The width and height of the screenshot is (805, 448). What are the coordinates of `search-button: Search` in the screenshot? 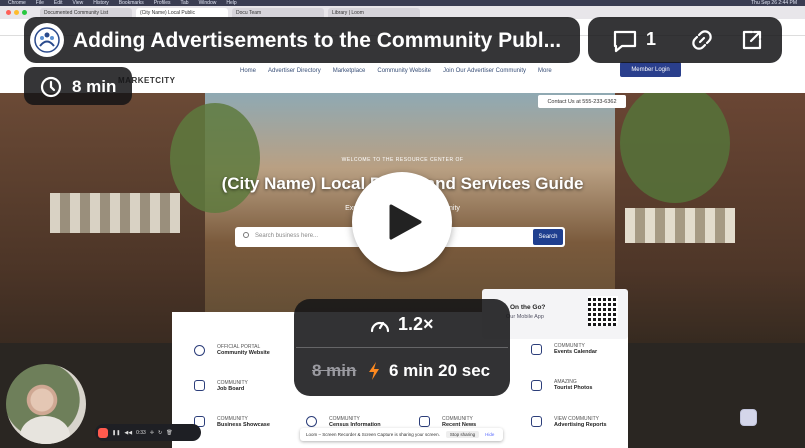 It's located at (548, 237).